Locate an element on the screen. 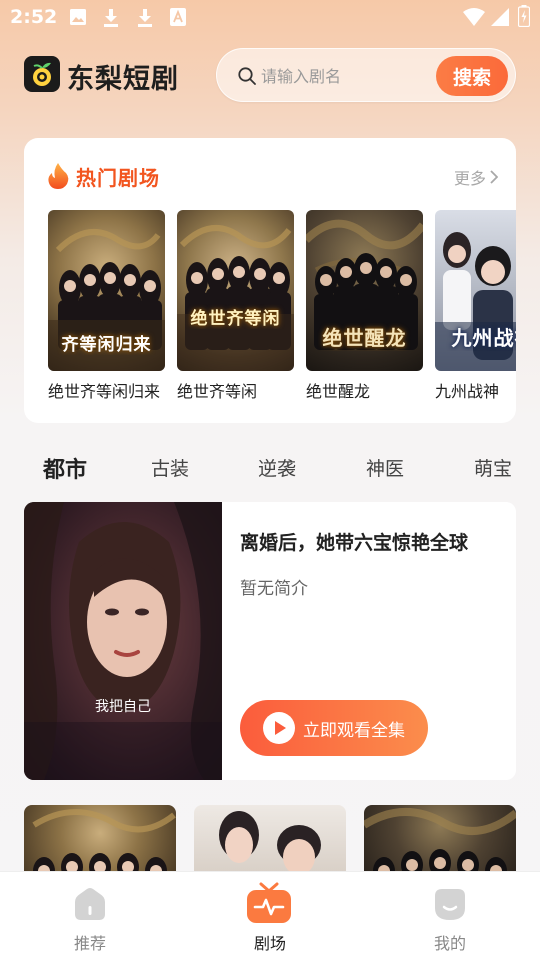 This screenshot has width=540, height=960. poster-image: 绝世醒龙 is located at coordinates (364, 290).